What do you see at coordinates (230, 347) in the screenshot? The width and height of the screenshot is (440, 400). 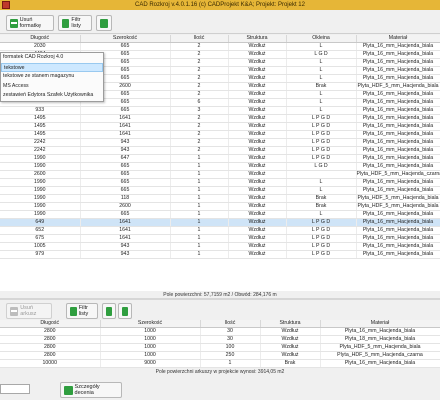 I see `table-cell: 100` at bounding box center [230, 347].